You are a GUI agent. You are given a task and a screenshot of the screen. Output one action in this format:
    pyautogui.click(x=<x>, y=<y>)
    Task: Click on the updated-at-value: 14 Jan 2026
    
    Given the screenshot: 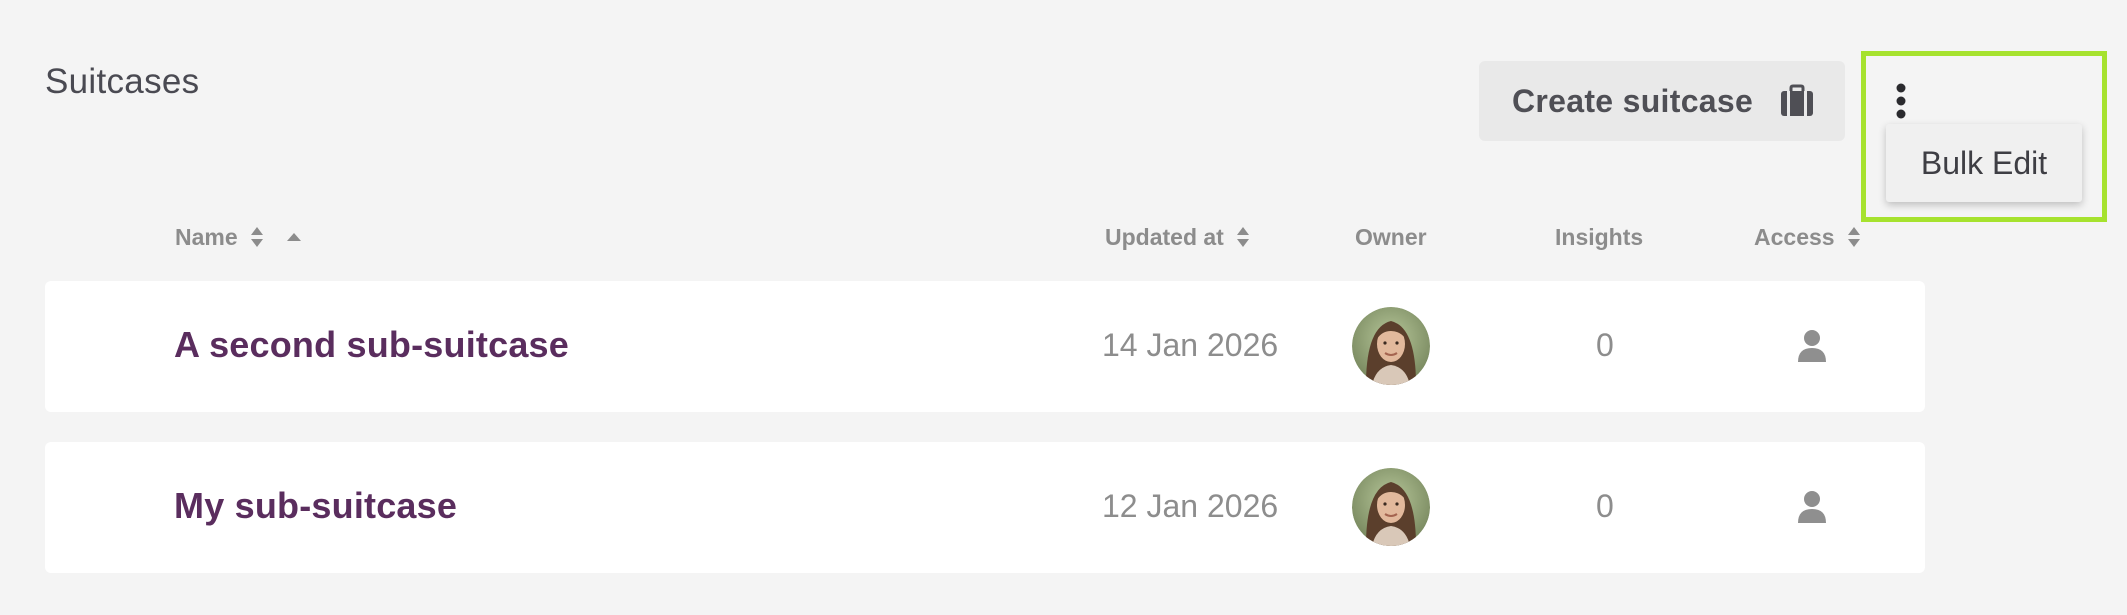 What is the action you would take?
    pyautogui.click(x=1190, y=345)
    